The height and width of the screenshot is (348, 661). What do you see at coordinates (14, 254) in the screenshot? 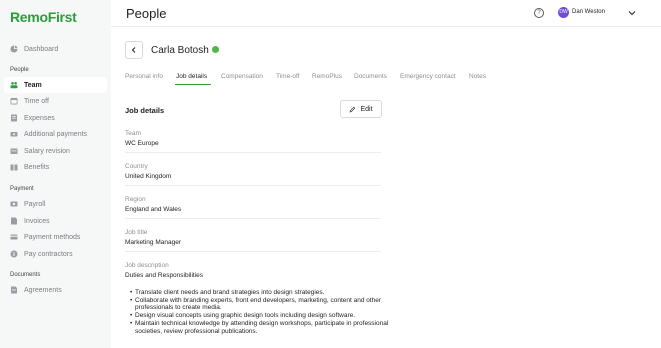
I see `contractor-icon` at bounding box center [14, 254].